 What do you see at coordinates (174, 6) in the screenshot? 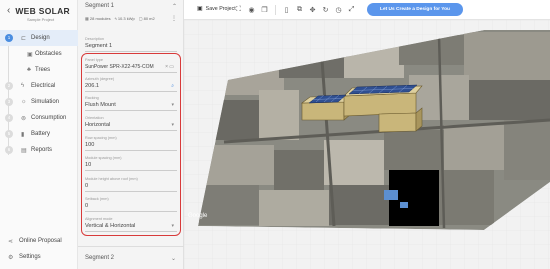
I see `chevron-up-icon: ⌃` at bounding box center [174, 6].